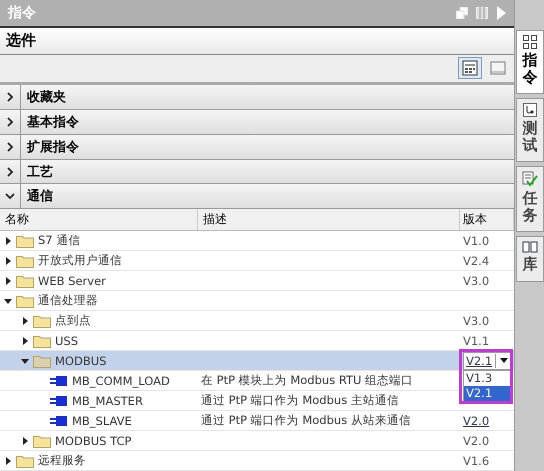 Image resolution: width=544 pixels, height=471 pixels. What do you see at coordinates (257, 281) in the screenshot?
I see `tree-row: WEB Server V3.0` at bounding box center [257, 281].